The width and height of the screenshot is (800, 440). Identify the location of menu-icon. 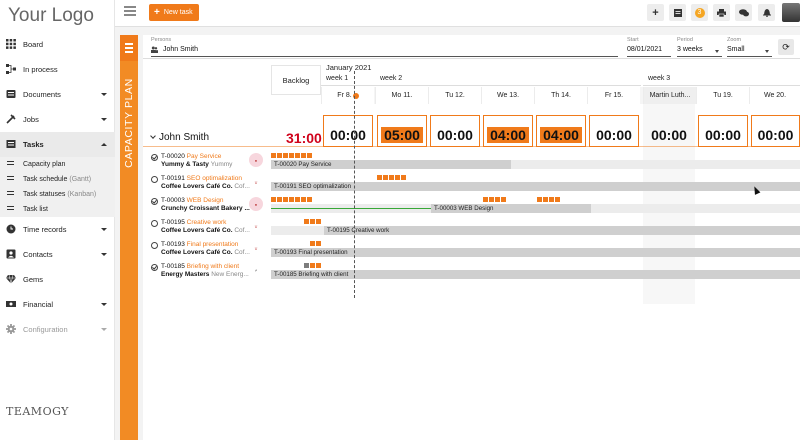
(129, 48).